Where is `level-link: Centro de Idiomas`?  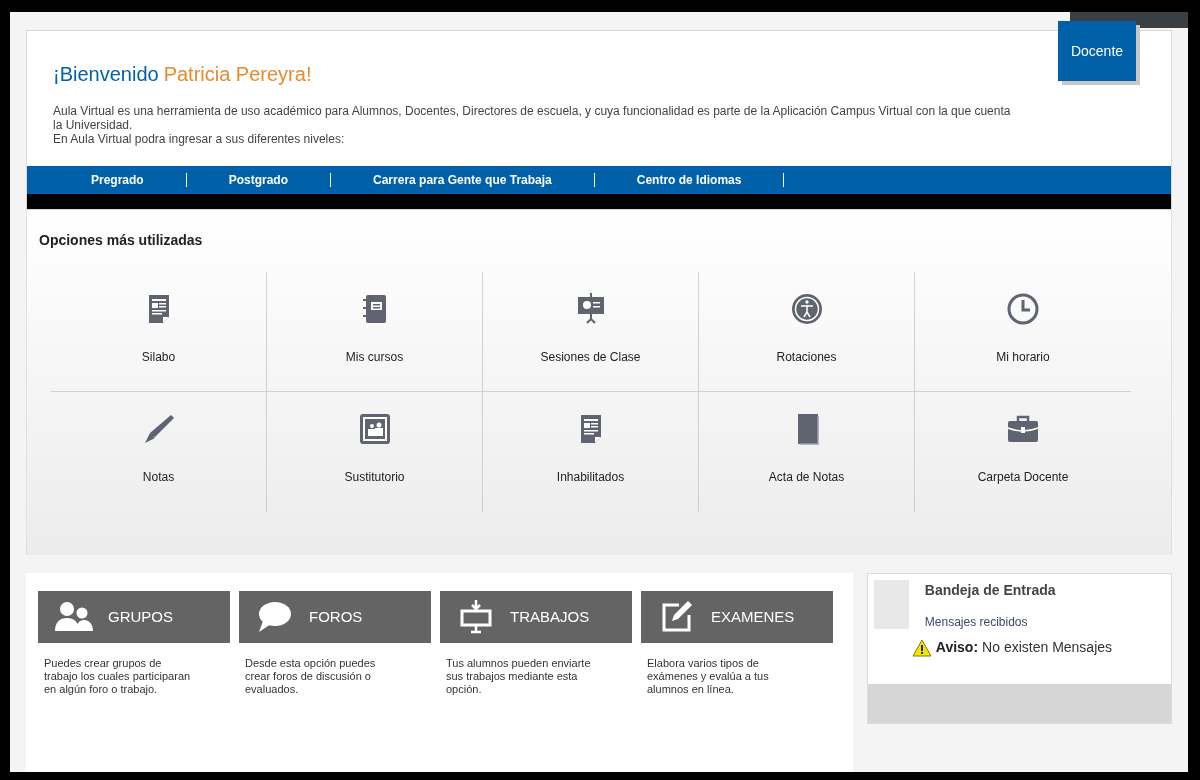
level-link: Centro de Idiomas is located at coordinates (689, 180).